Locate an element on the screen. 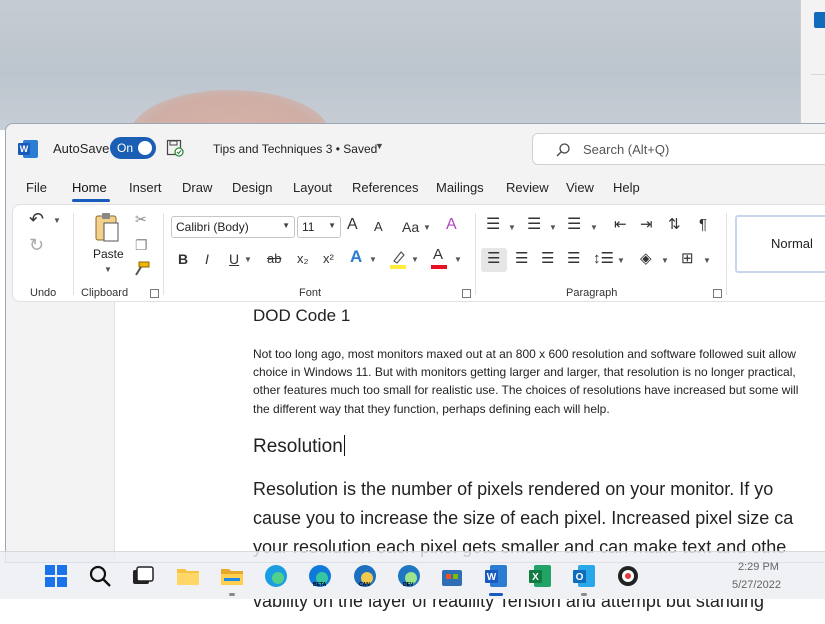 This screenshot has width=825, height=624. grow-font-icon: A is located at coordinates (352, 225).